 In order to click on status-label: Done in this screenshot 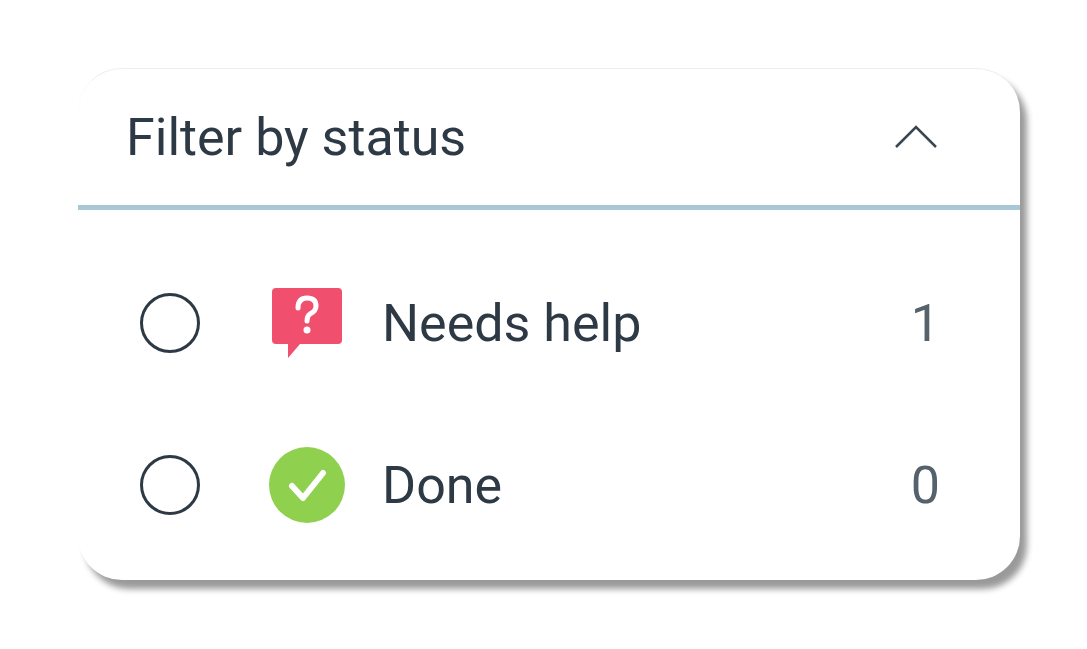, I will do `click(443, 485)`.